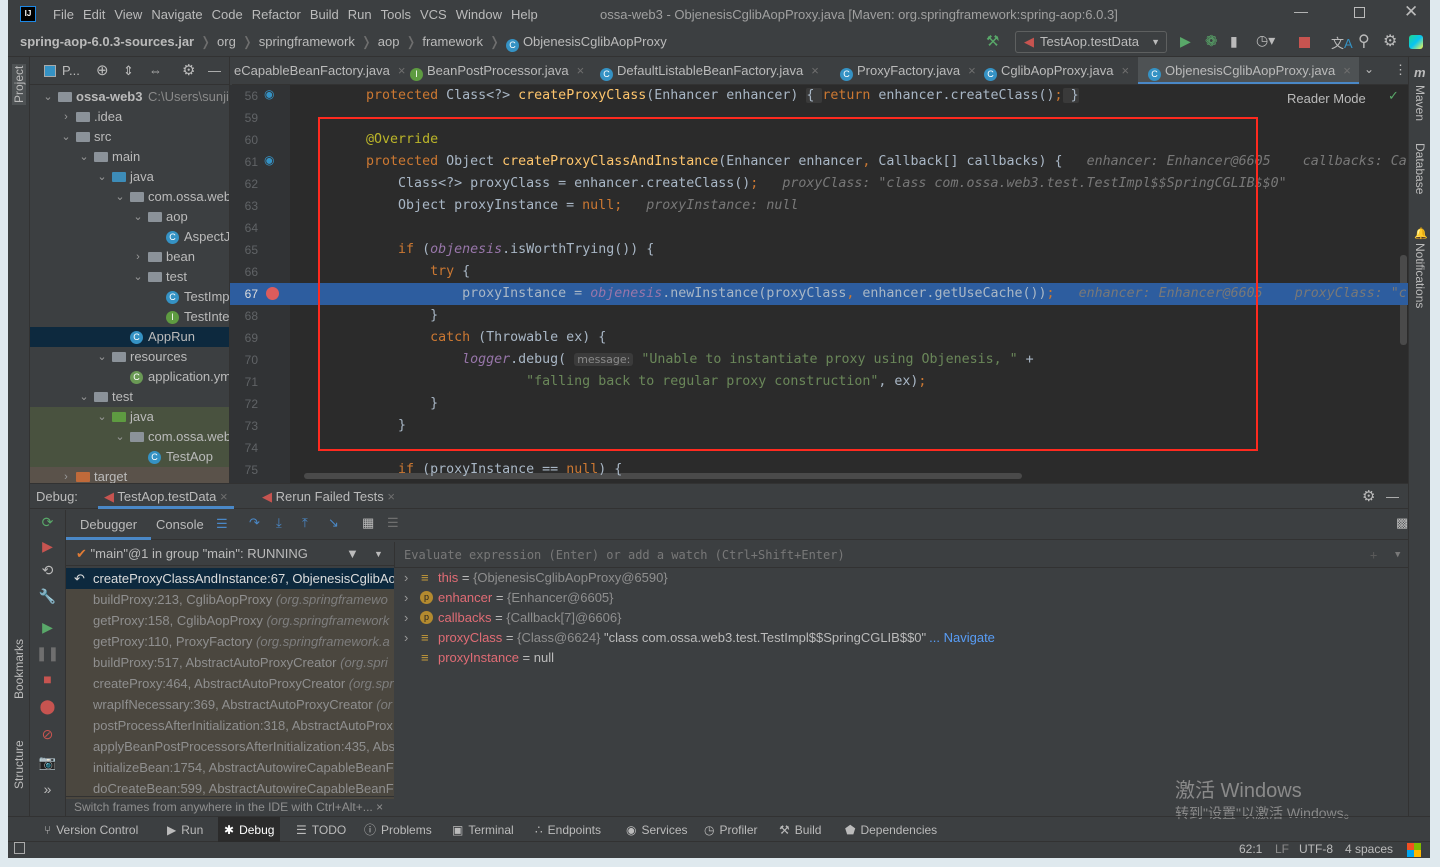 This screenshot has width=1440, height=867. I want to click on tool-todo: ☰ TODO, so click(321, 830).